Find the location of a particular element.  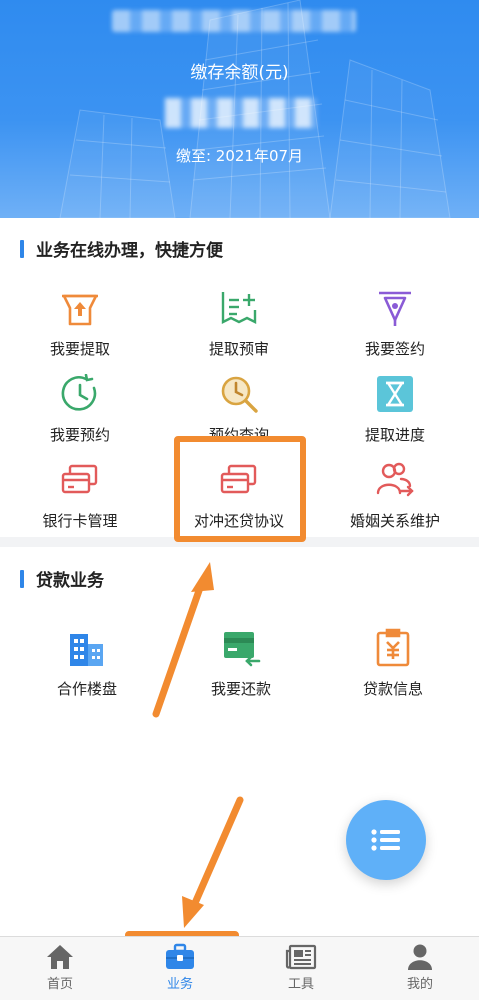

service-marriage-maintenance: 婚姻关系维护 is located at coordinates (395, 494).